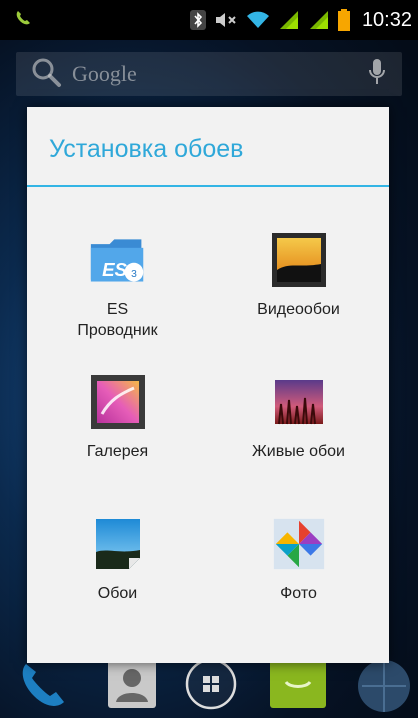  What do you see at coordinates (118, 402) in the screenshot?
I see `gallery-icon` at bounding box center [118, 402].